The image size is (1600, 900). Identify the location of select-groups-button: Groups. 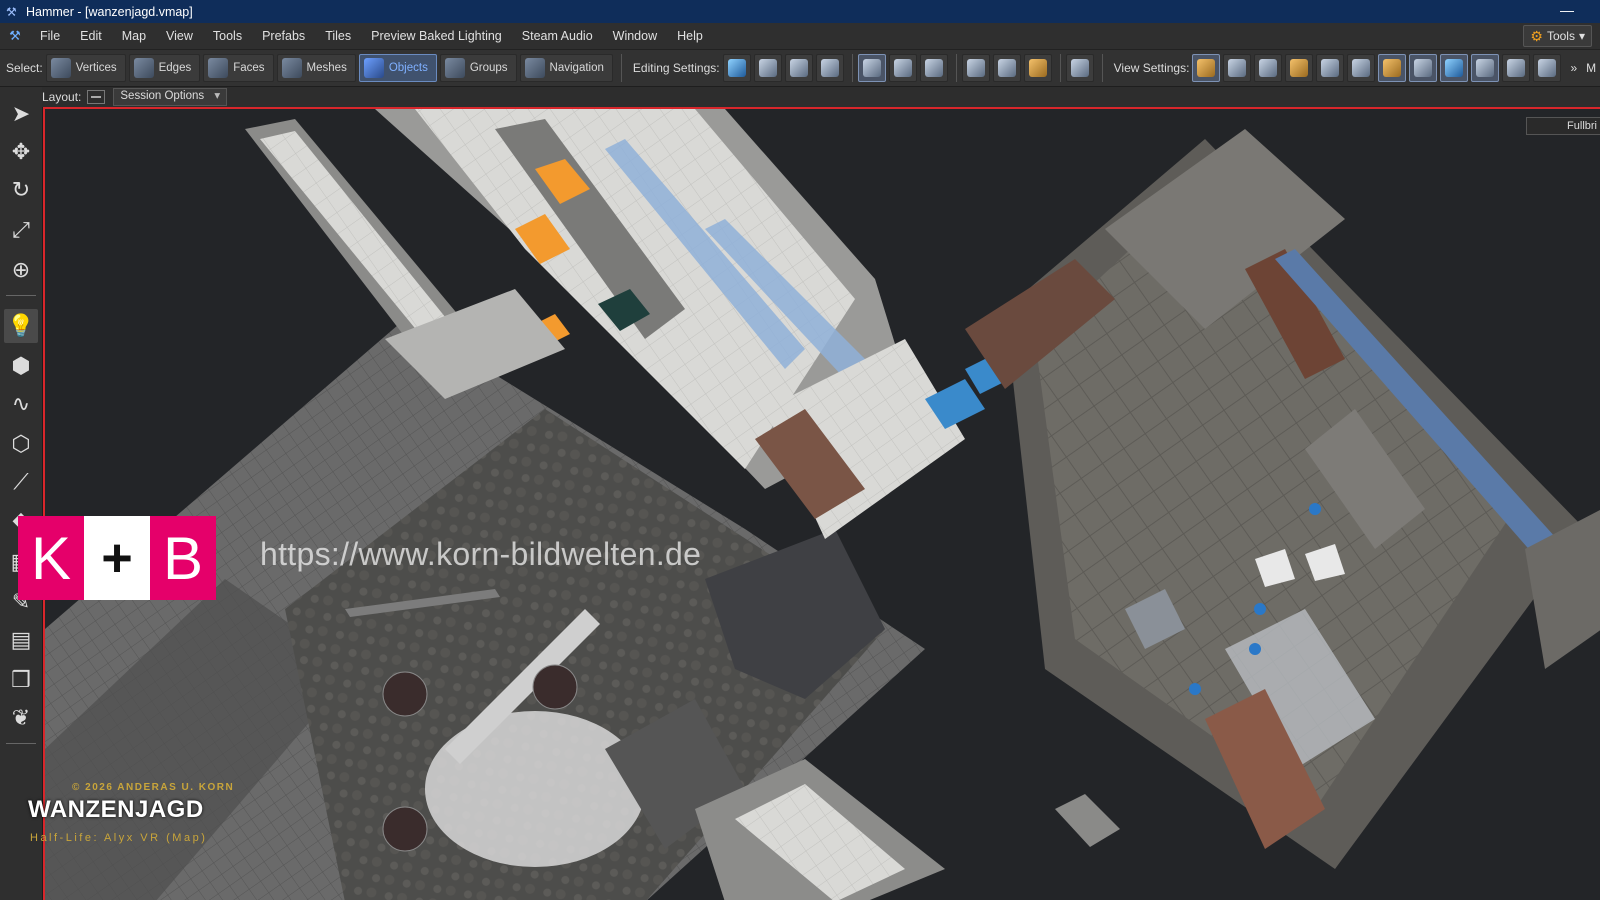
(478, 68).